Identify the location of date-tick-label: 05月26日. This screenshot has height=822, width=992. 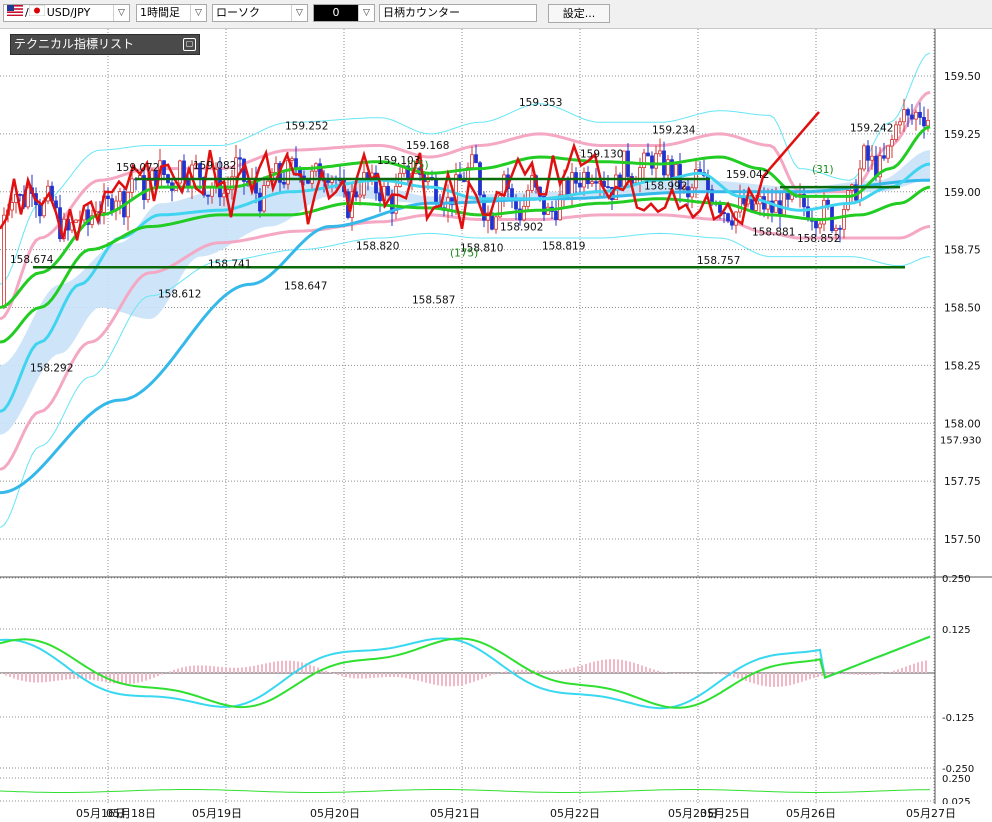
(811, 813).